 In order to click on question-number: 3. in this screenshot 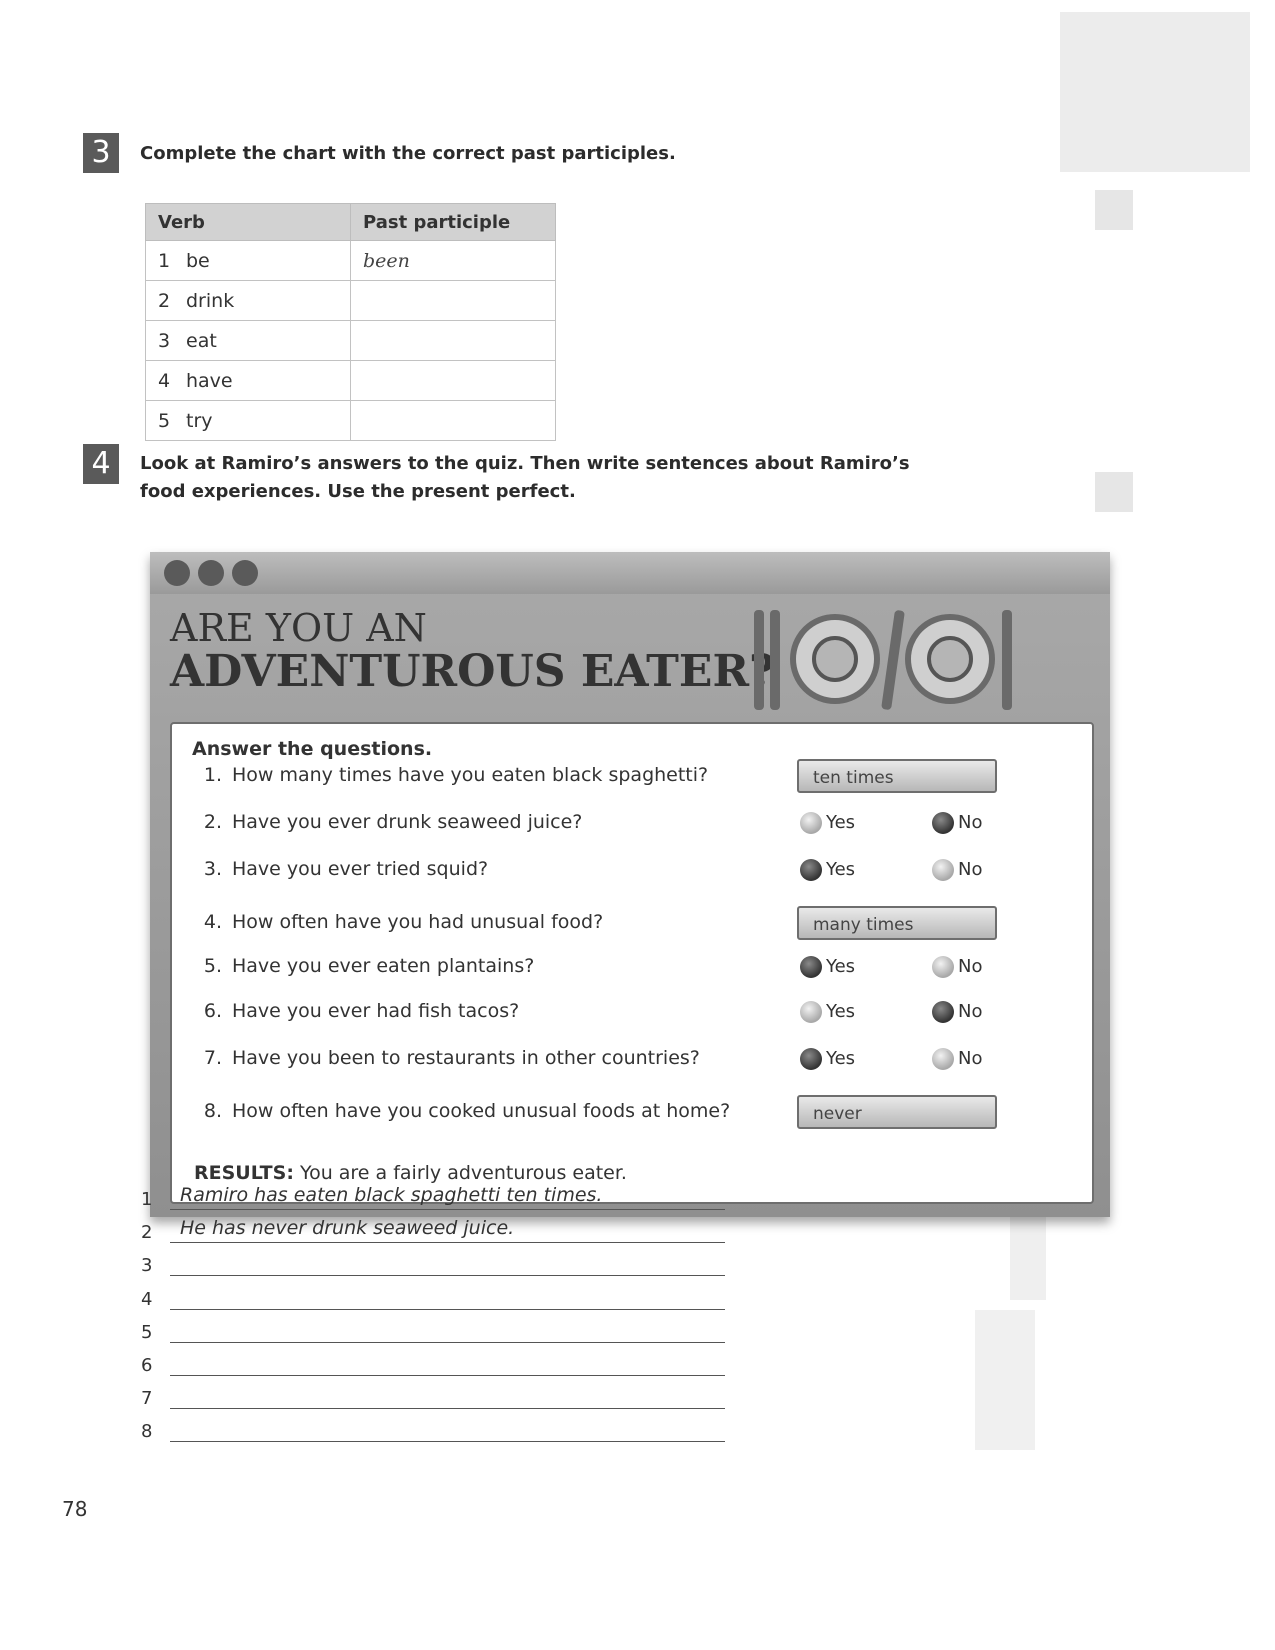, I will do `click(212, 869)`.